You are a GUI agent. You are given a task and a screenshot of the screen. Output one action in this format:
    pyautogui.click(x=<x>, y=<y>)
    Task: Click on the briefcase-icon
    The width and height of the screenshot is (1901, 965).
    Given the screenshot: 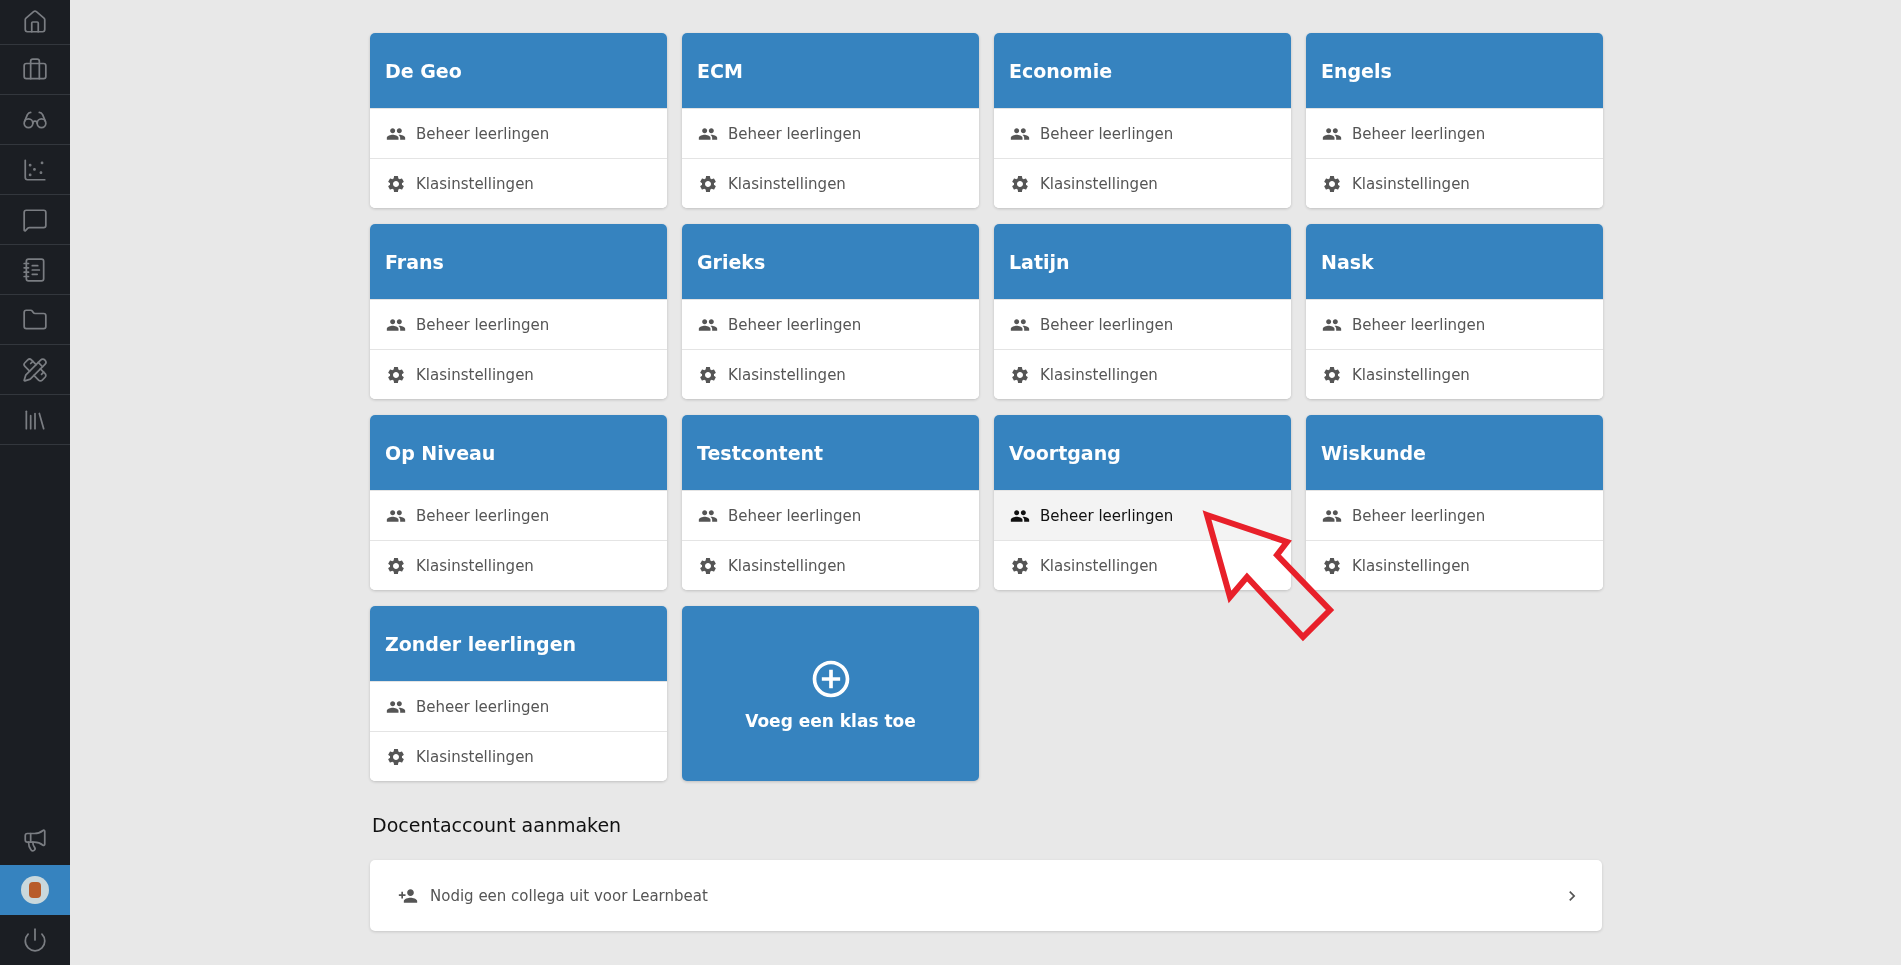 What is the action you would take?
    pyautogui.click(x=35, y=69)
    